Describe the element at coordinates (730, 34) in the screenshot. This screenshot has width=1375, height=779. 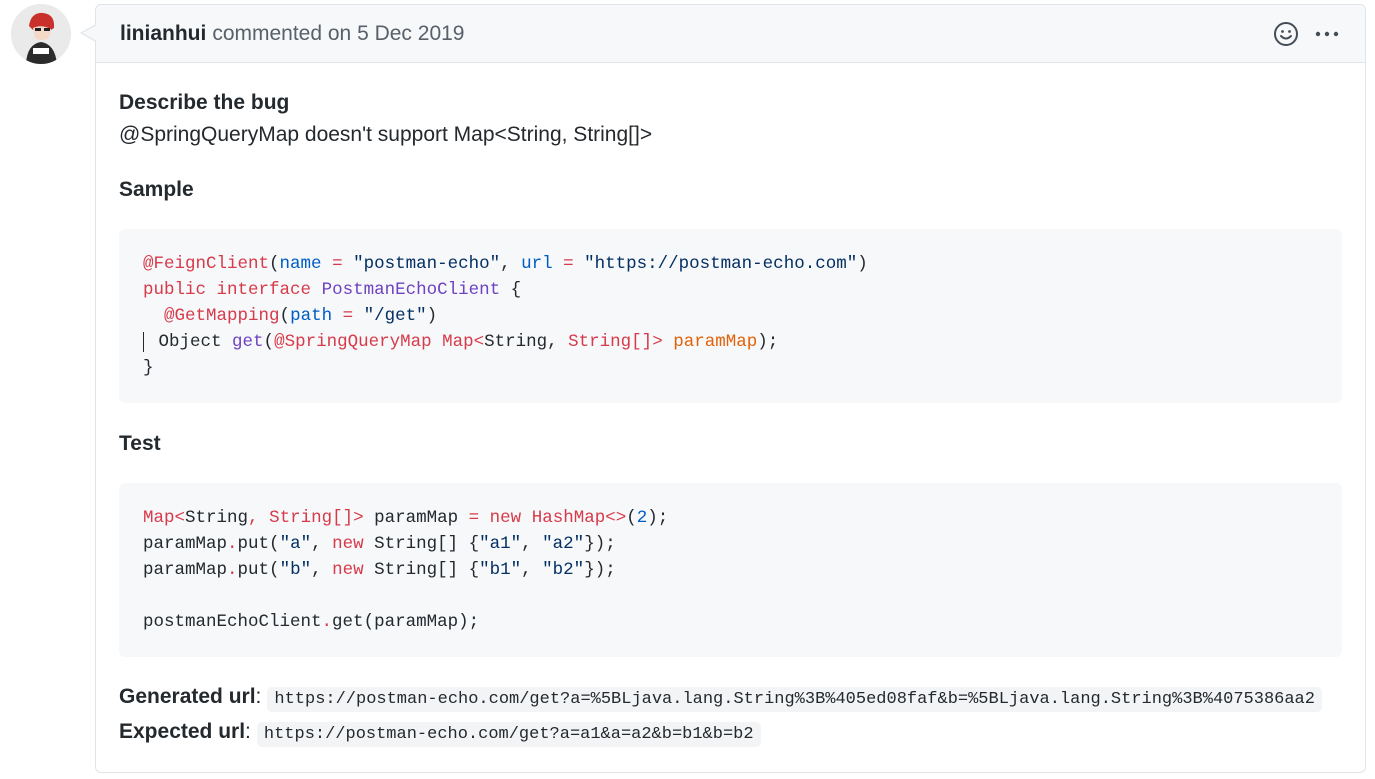
I see `comment-header: linianhui commented on 5 Dec 2019` at that location.